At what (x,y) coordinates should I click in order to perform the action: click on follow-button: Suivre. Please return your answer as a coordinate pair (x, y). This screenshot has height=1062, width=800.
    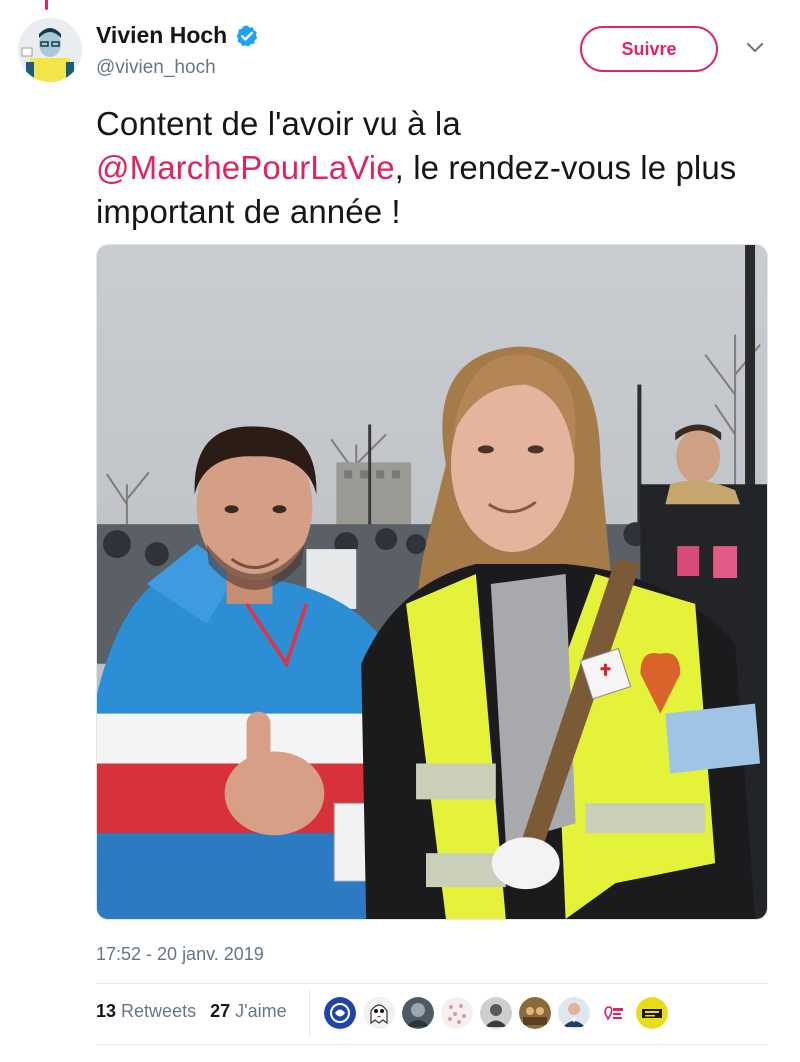
    Looking at the image, I should click on (649, 49).